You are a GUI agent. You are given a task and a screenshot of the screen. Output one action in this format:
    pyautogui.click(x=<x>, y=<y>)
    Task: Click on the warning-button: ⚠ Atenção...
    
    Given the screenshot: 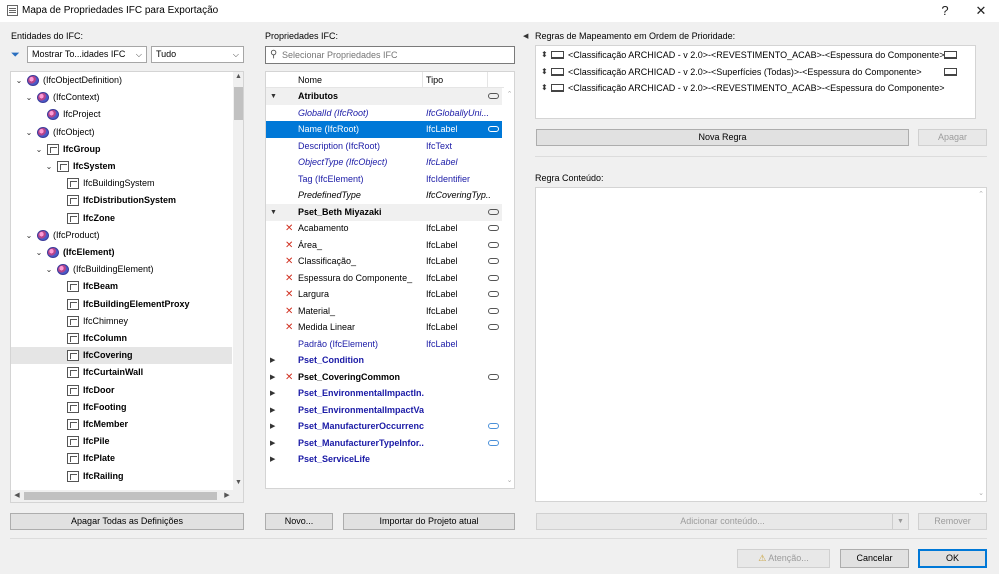 What is the action you would take?
    pyautogui.click(x=783, y=558)
    